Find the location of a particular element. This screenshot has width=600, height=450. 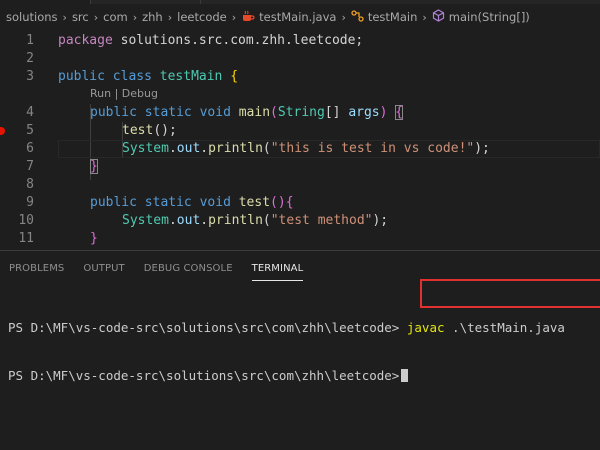

code-line: 3 public class testMain { is located at coordinates (300, 77).